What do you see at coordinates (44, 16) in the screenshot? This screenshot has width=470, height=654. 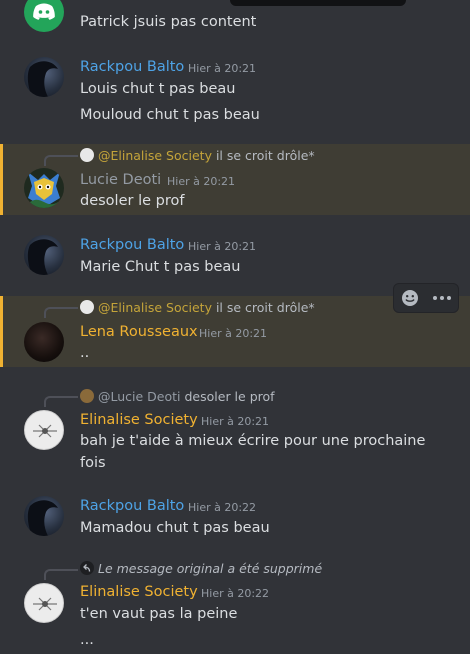 I see `discord-logo-icon` at bounding box center [44, 16].